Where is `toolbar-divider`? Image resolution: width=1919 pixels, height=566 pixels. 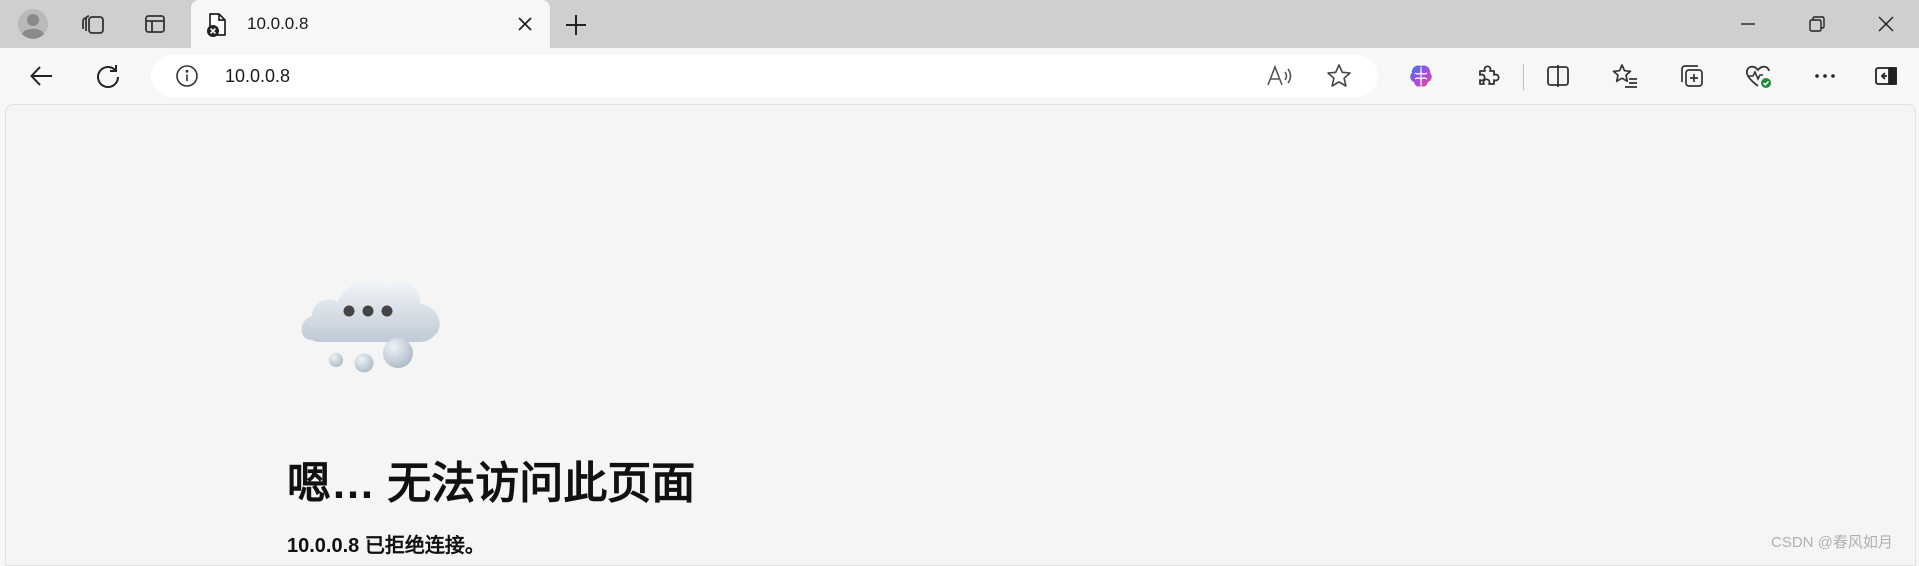 toolbar-divider is located at coordinates (1523, 77).